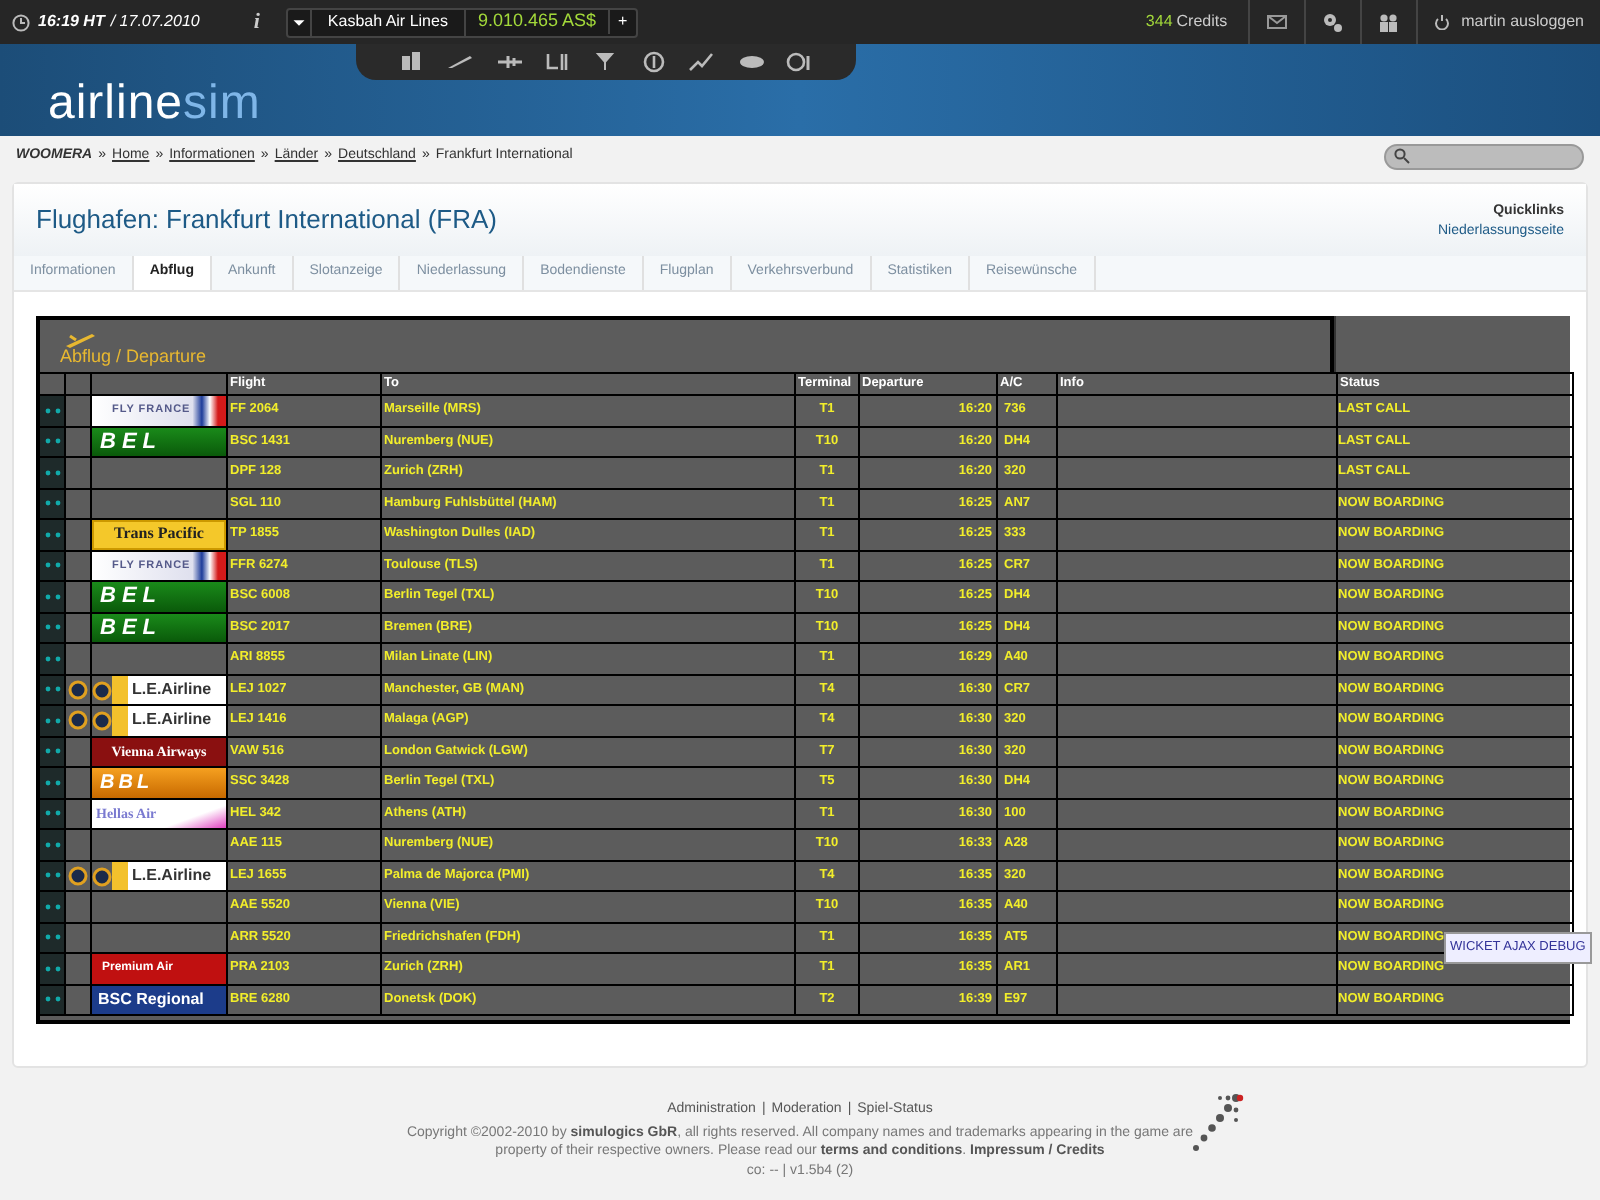 The width and height of the screenshot is (1600, 1200). I want to click on logout-link: martin ausloggen, so click(1522, 22).